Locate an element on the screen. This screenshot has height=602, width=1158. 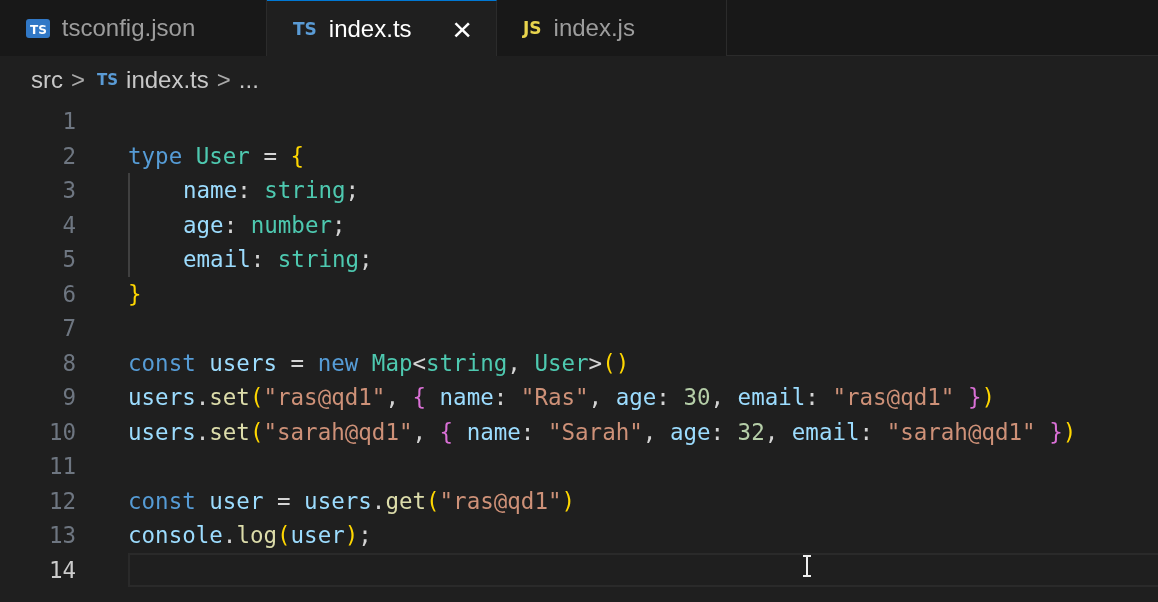
line-number: 10 is located at coordinates (61, 431).